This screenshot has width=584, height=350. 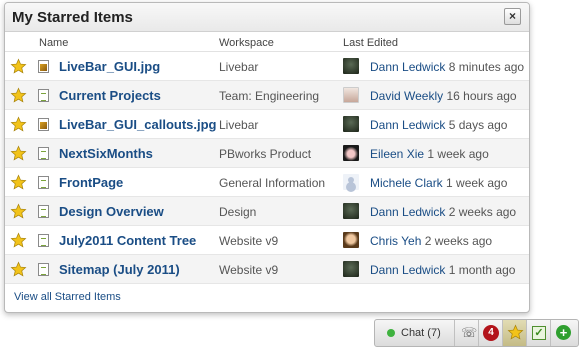 I want to click on last-edited-info: Dann Ledwick 8 minutes ago, so click(x=447, y=67).